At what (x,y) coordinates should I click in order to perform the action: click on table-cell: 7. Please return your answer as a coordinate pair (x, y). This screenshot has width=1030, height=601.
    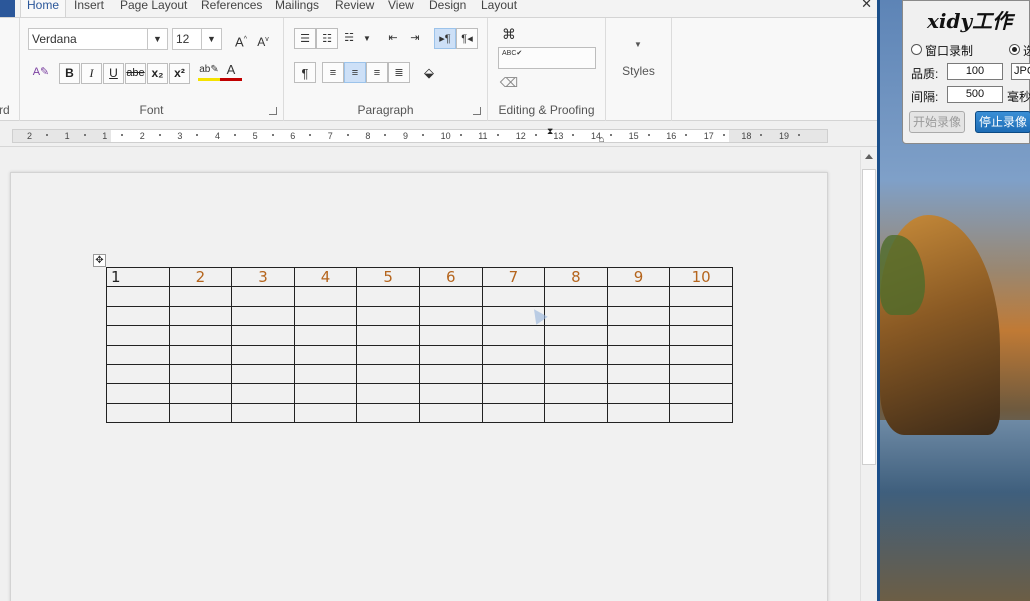
    Looking at the image, I should click on (513, 277).